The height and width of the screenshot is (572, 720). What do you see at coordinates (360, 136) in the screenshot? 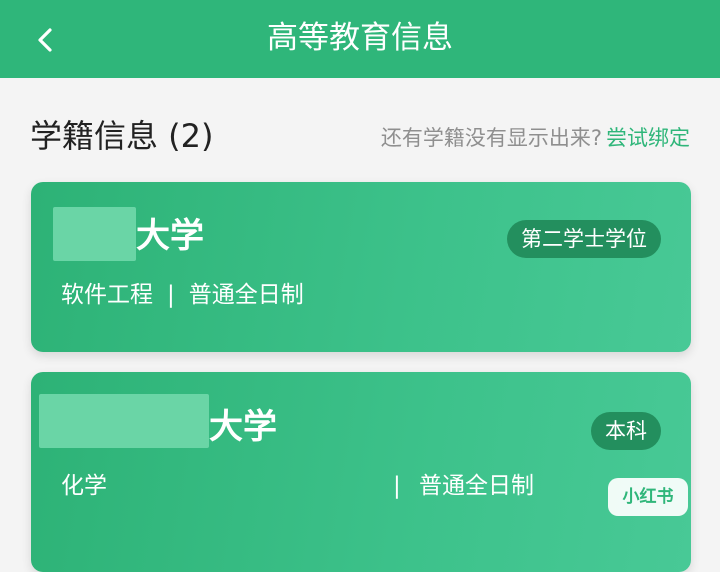
I see `section-header: 学籍信息 (2) 还有学籍没有显示出来? 尝试绑定` at bounding box center [360, 136].